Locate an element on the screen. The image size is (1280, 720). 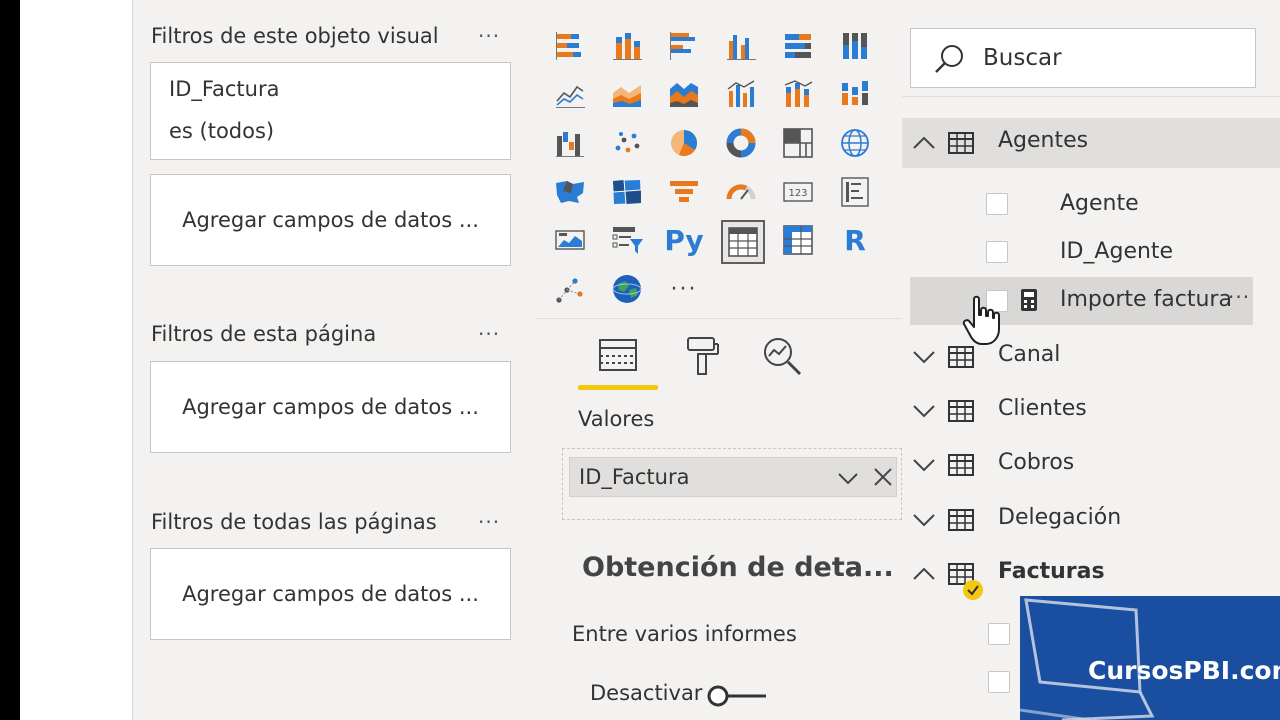
table-agentes: Agentes is located at coordinates (1091, 143).